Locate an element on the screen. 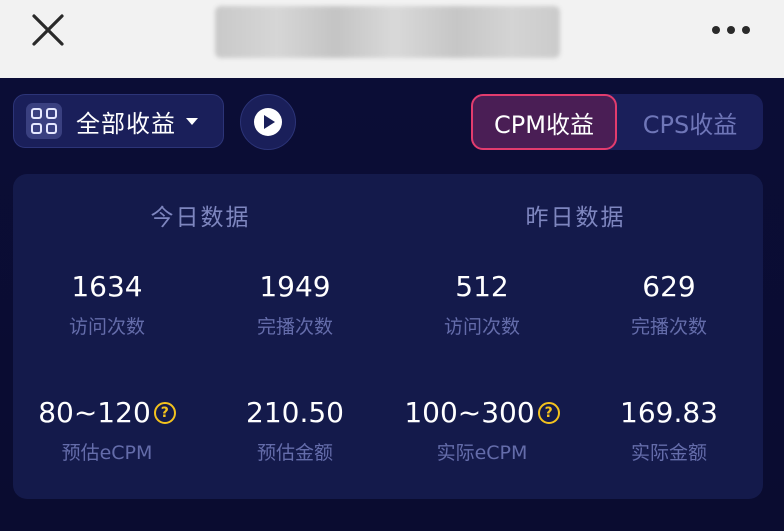 Image resolution: width=784 pixels, height=531 pixels. today-visits: 1634 访问次数 is located at coordinates (107, 304).